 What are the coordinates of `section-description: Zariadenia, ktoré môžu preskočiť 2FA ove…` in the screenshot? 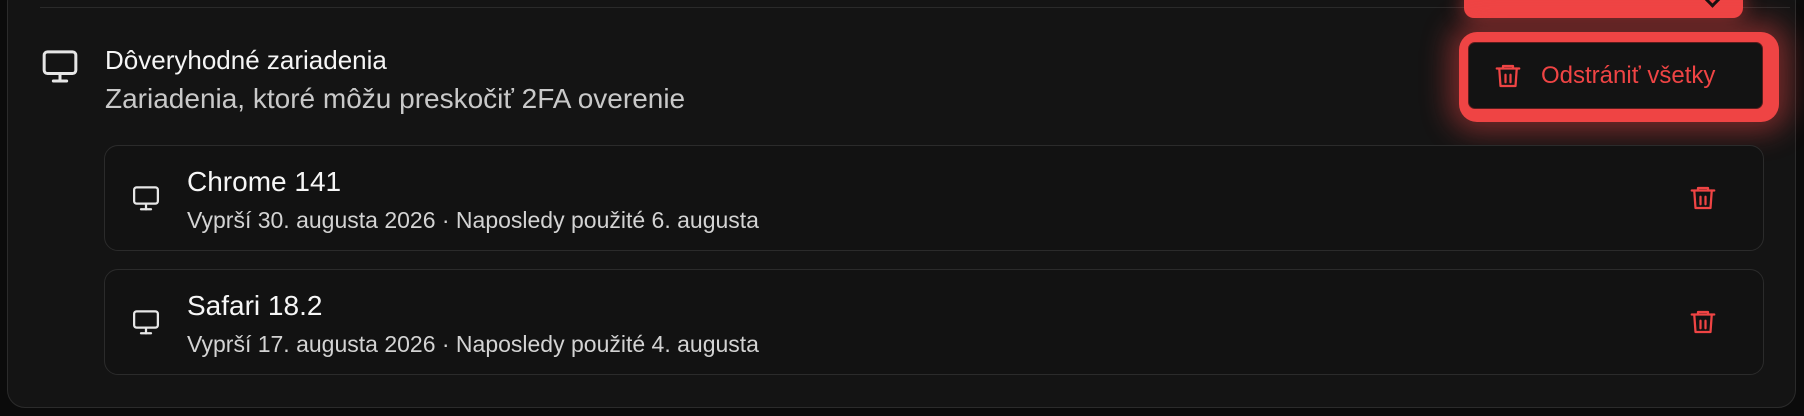 It's located at (395, 98).